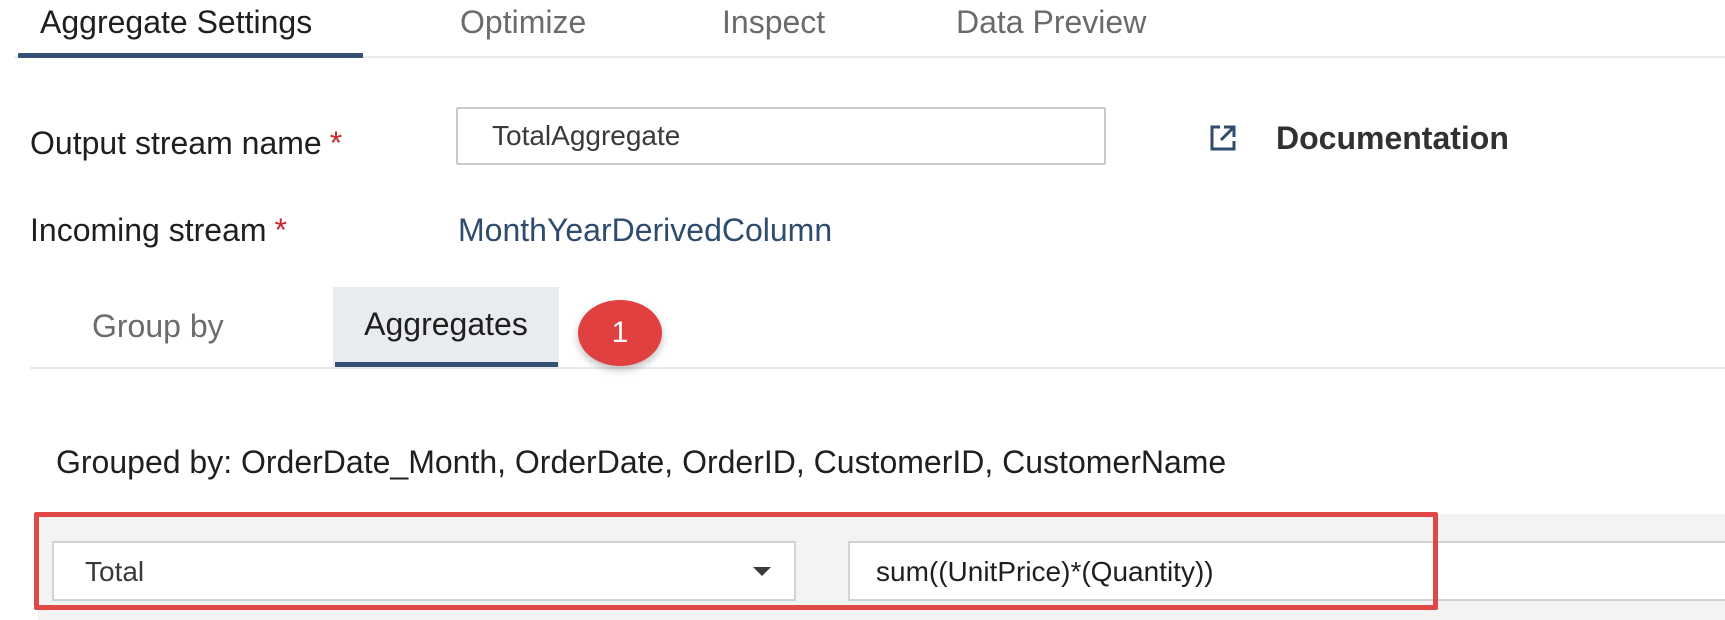  Describe the element at coordinates (148, 230) in the screenshot. I see `incoming-stream-label-text: Incoming stream` at that location.